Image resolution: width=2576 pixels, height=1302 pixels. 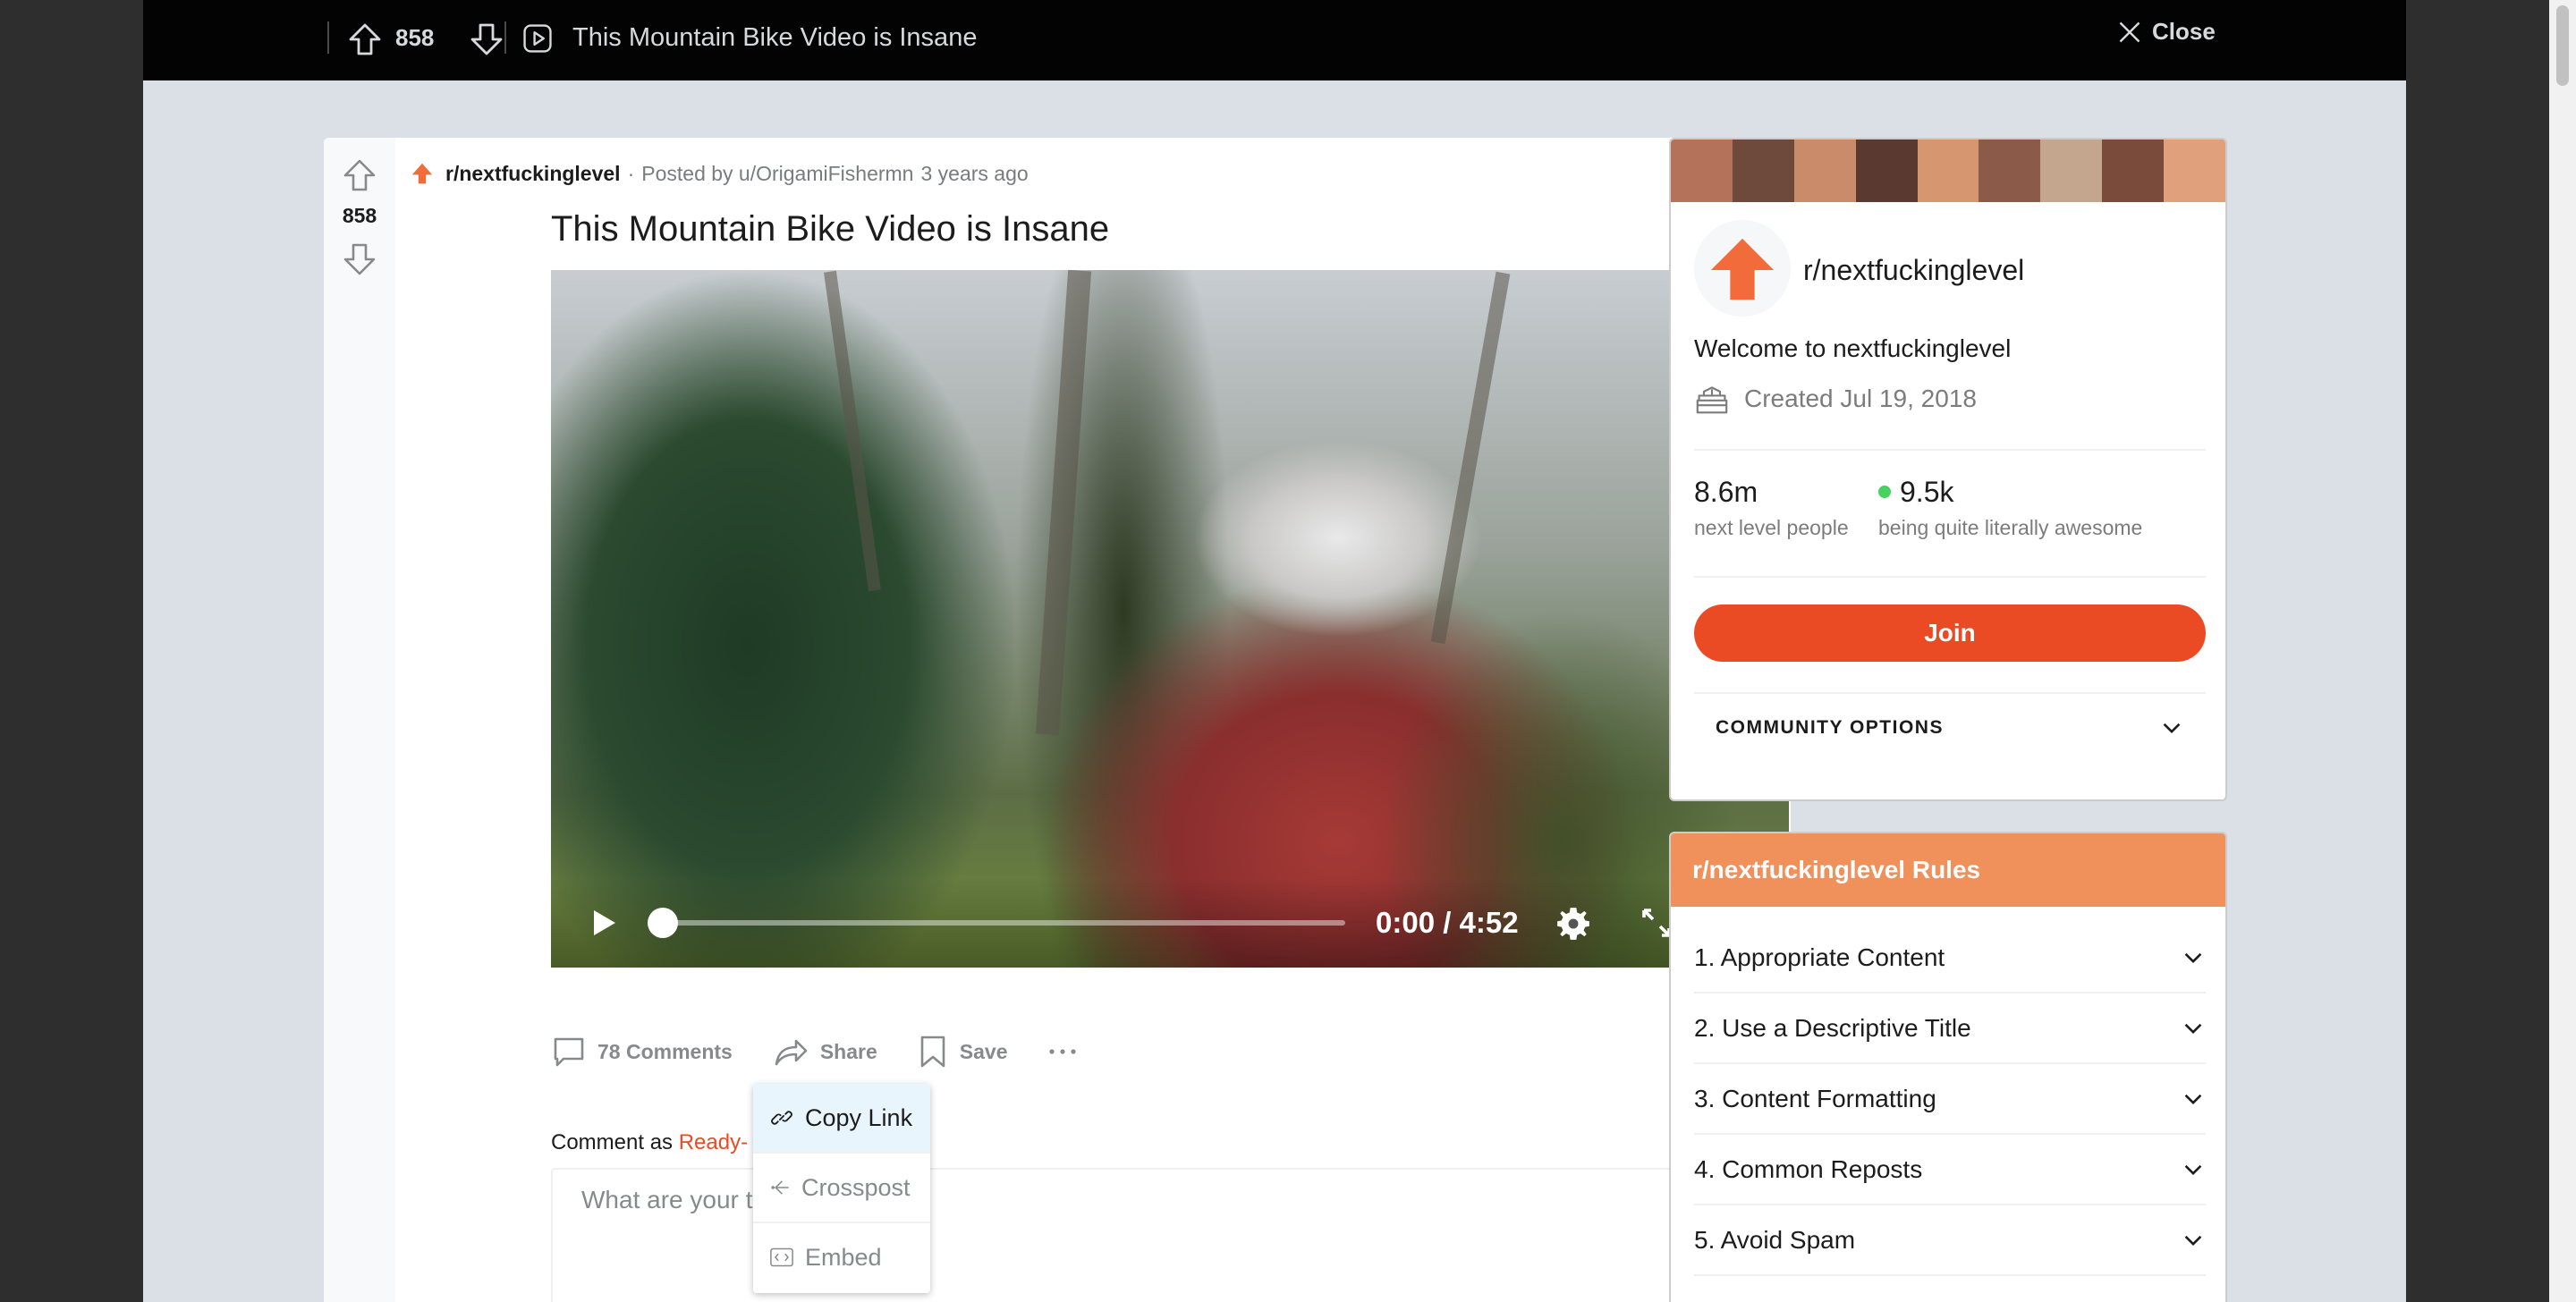 What do you see at coordinates (848, 1051) in the screenshot?
I see `share-label: Share` at bounding box center [848, 1051].